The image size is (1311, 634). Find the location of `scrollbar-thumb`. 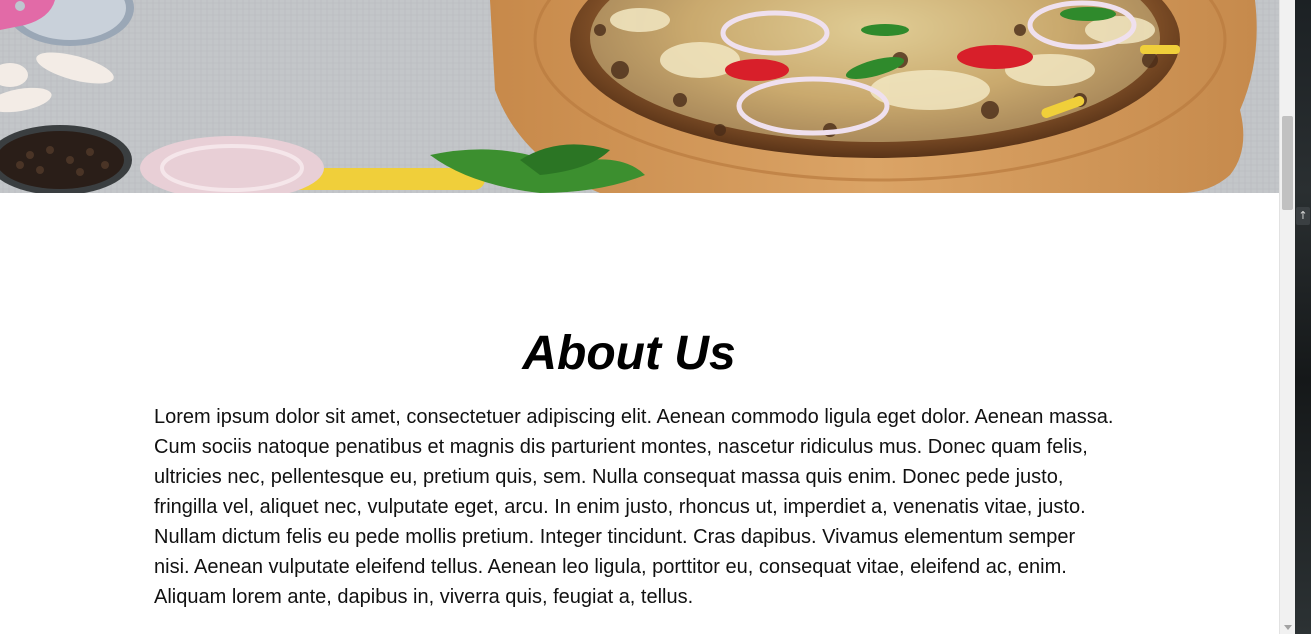

scrollbar-thumb is located at coordinates (1287, 163).